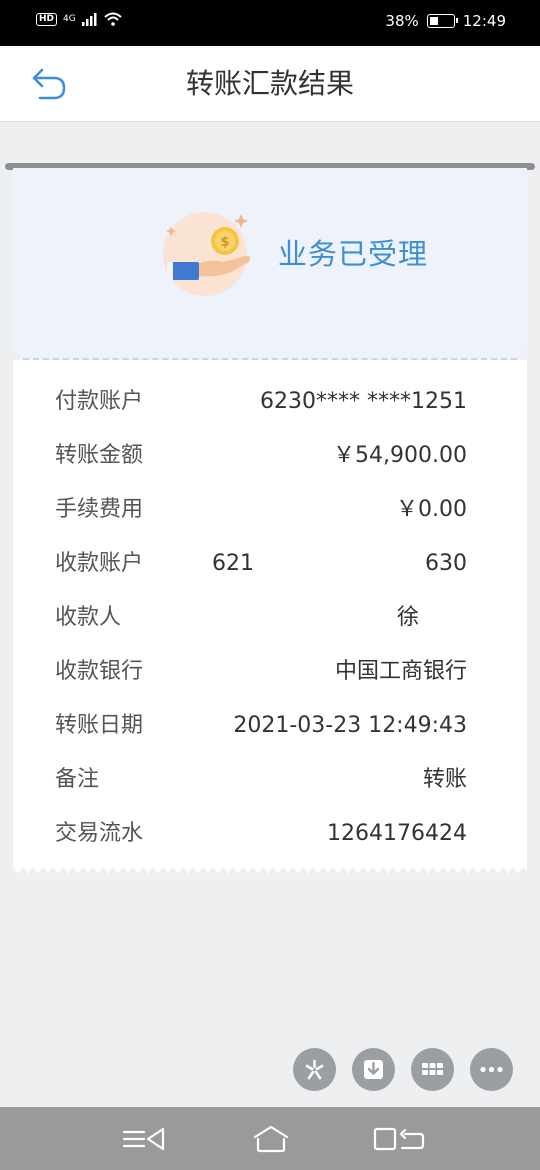 Image resolution: width=540 pixels, height=1170 pixels. What do you see at coordinates (206, 254) in the screenshot?
I see `coin-hand-icon: $` at bounding box center [206, 254].